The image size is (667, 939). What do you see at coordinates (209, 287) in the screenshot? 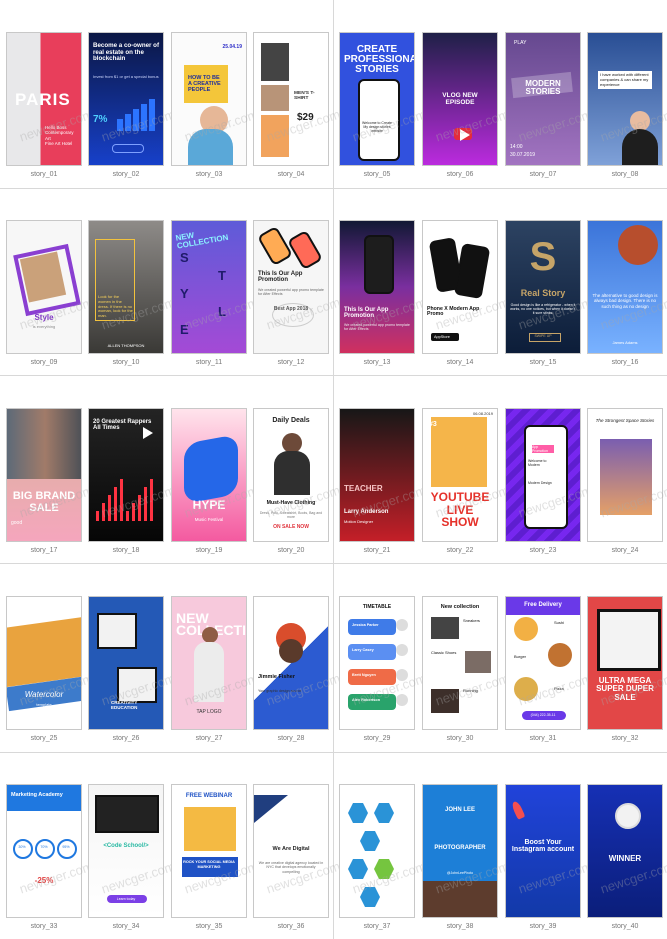
I see `story-card: NEW COLLECTION S T Y L E` at bounding box center [209, 287].